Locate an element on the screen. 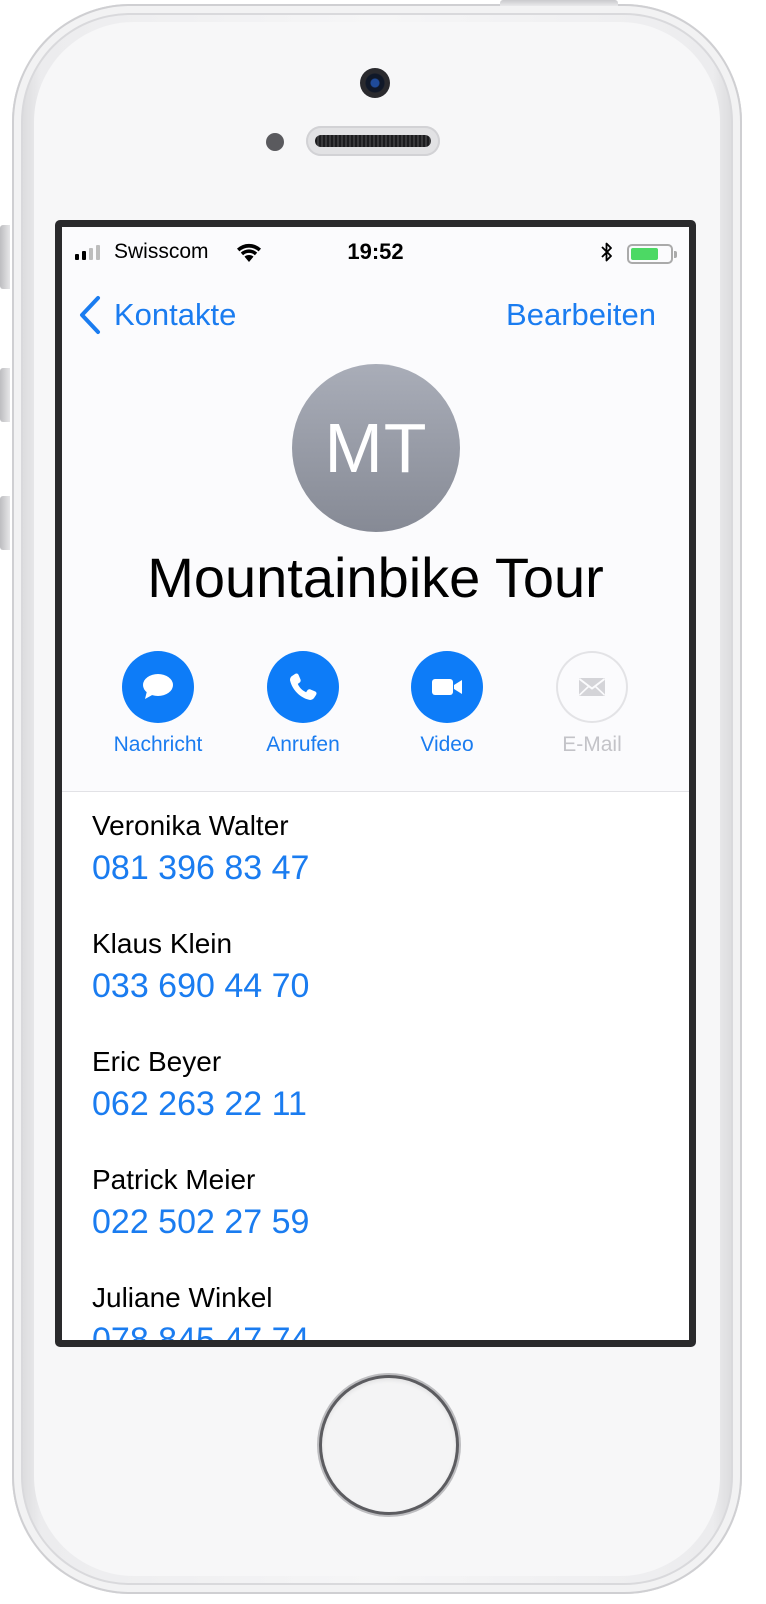  call-button: Anrufen is located at coordinates (303, 704).